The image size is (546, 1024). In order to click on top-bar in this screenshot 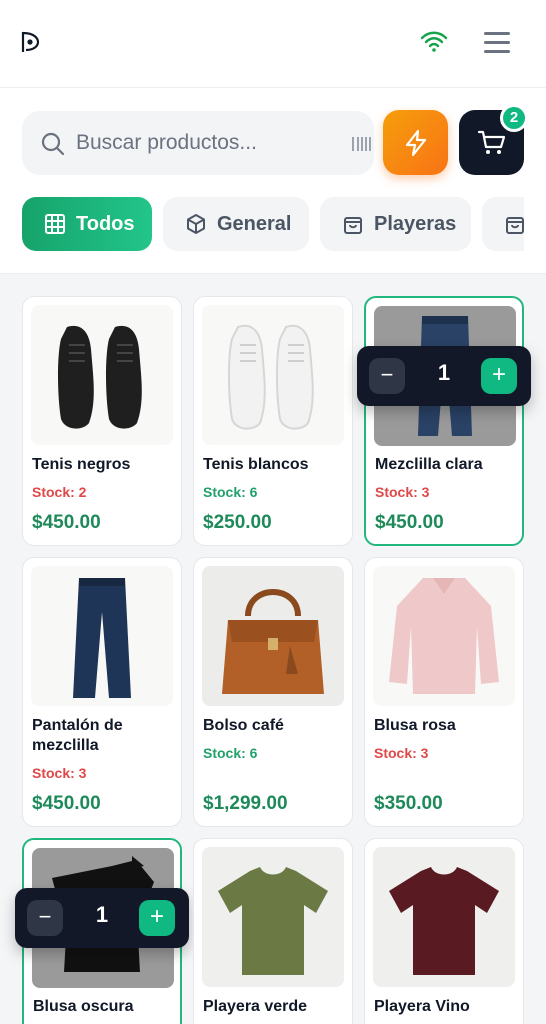, I will do `click(273, 44)`.